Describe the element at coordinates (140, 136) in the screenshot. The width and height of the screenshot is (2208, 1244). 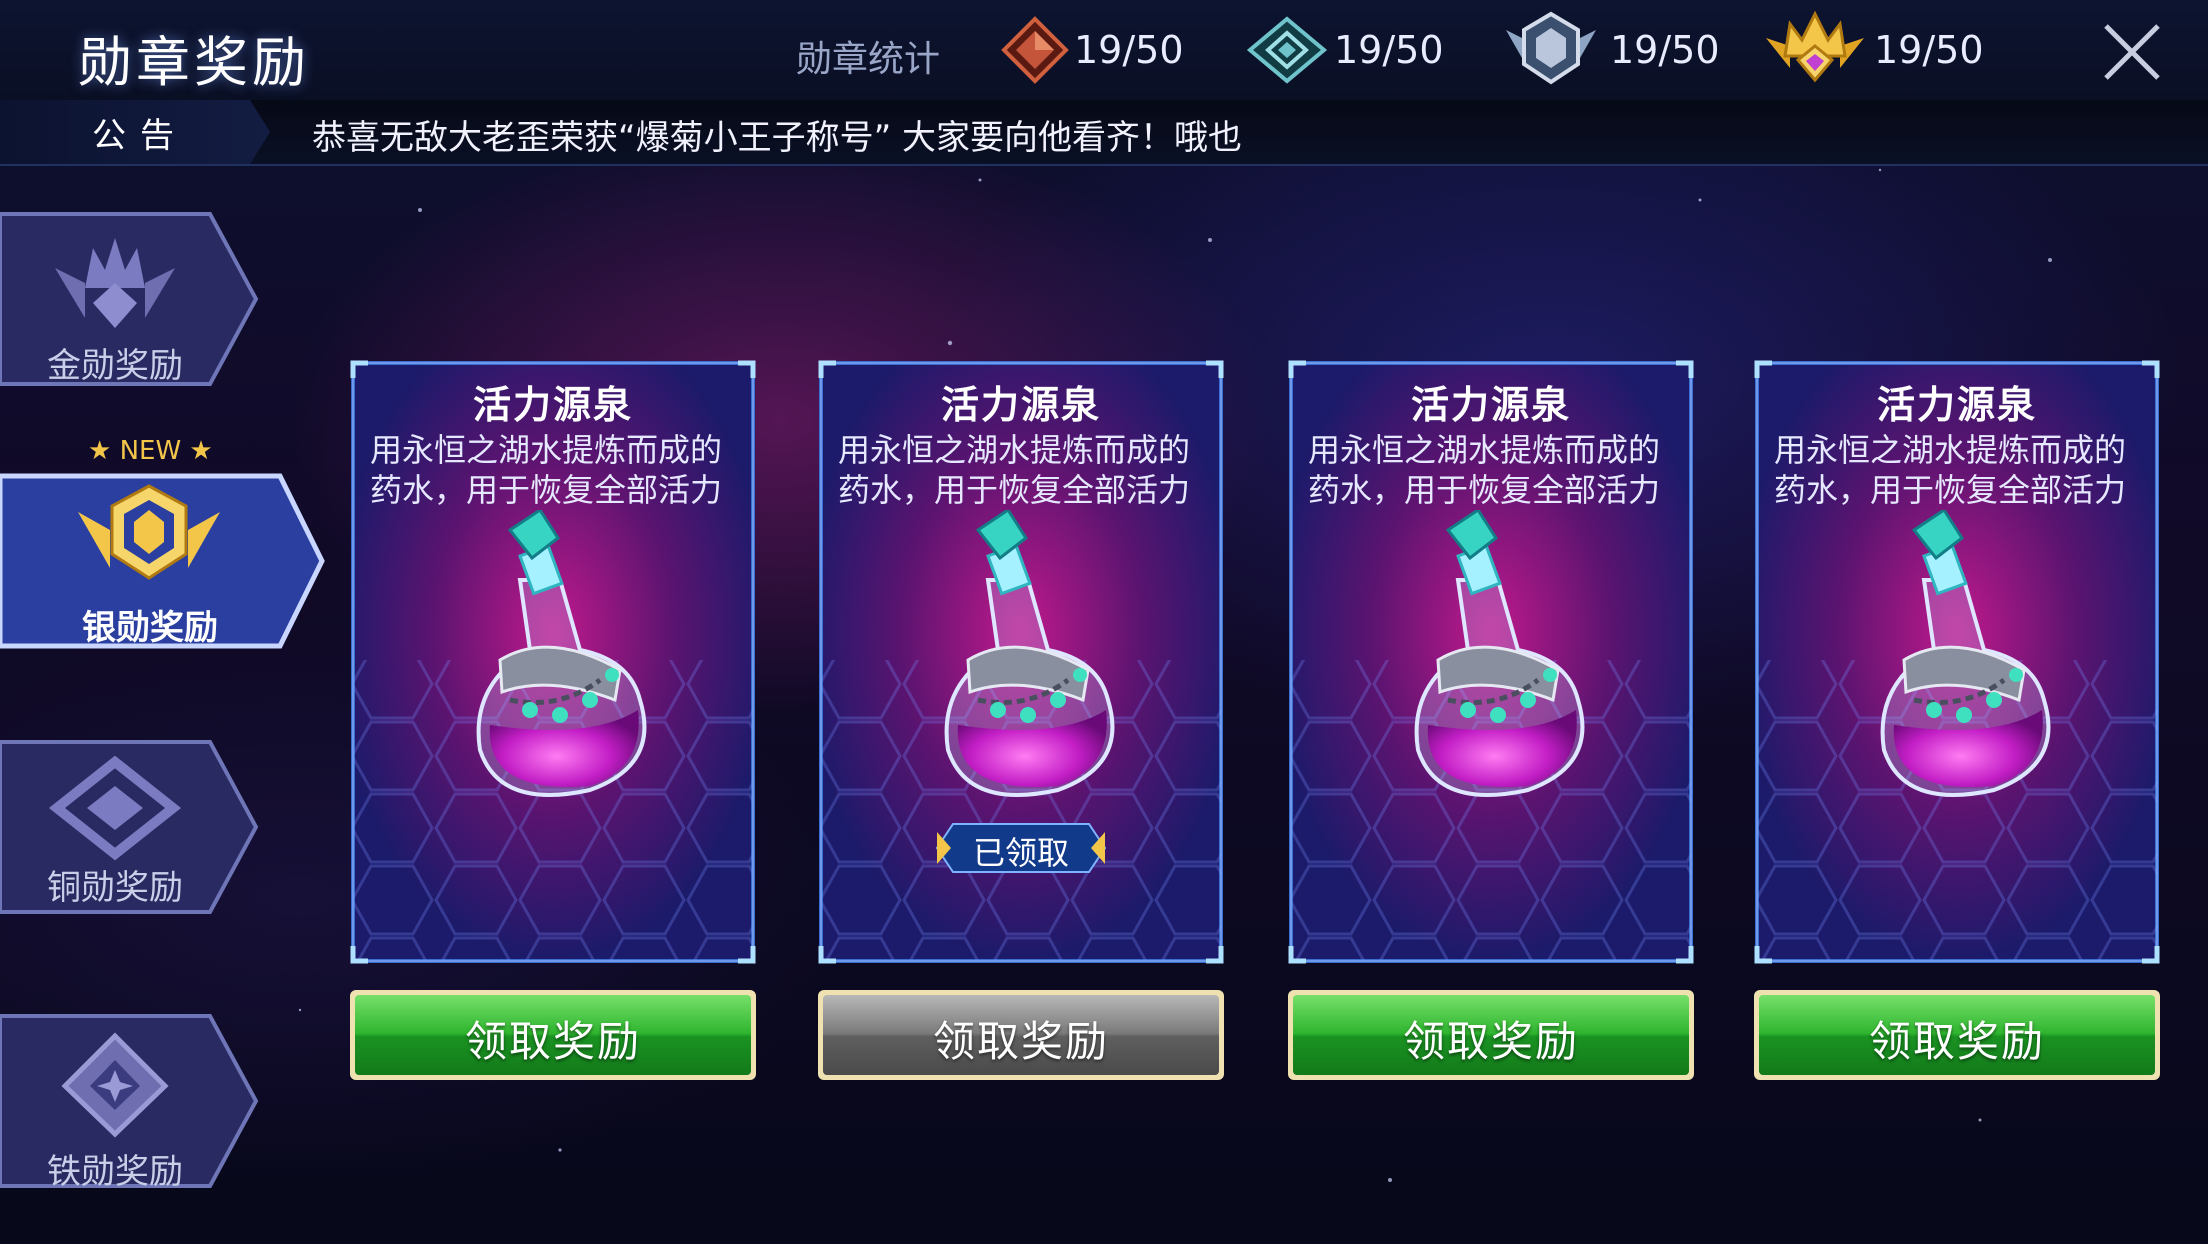
I see `announcement-label-text: 公告` at that location.